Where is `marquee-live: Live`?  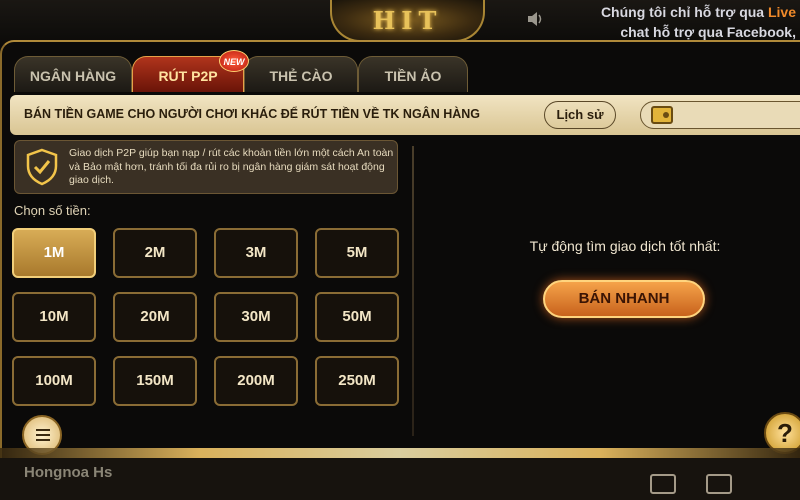
marquee-live: Live is located at coordinates (781, 12).